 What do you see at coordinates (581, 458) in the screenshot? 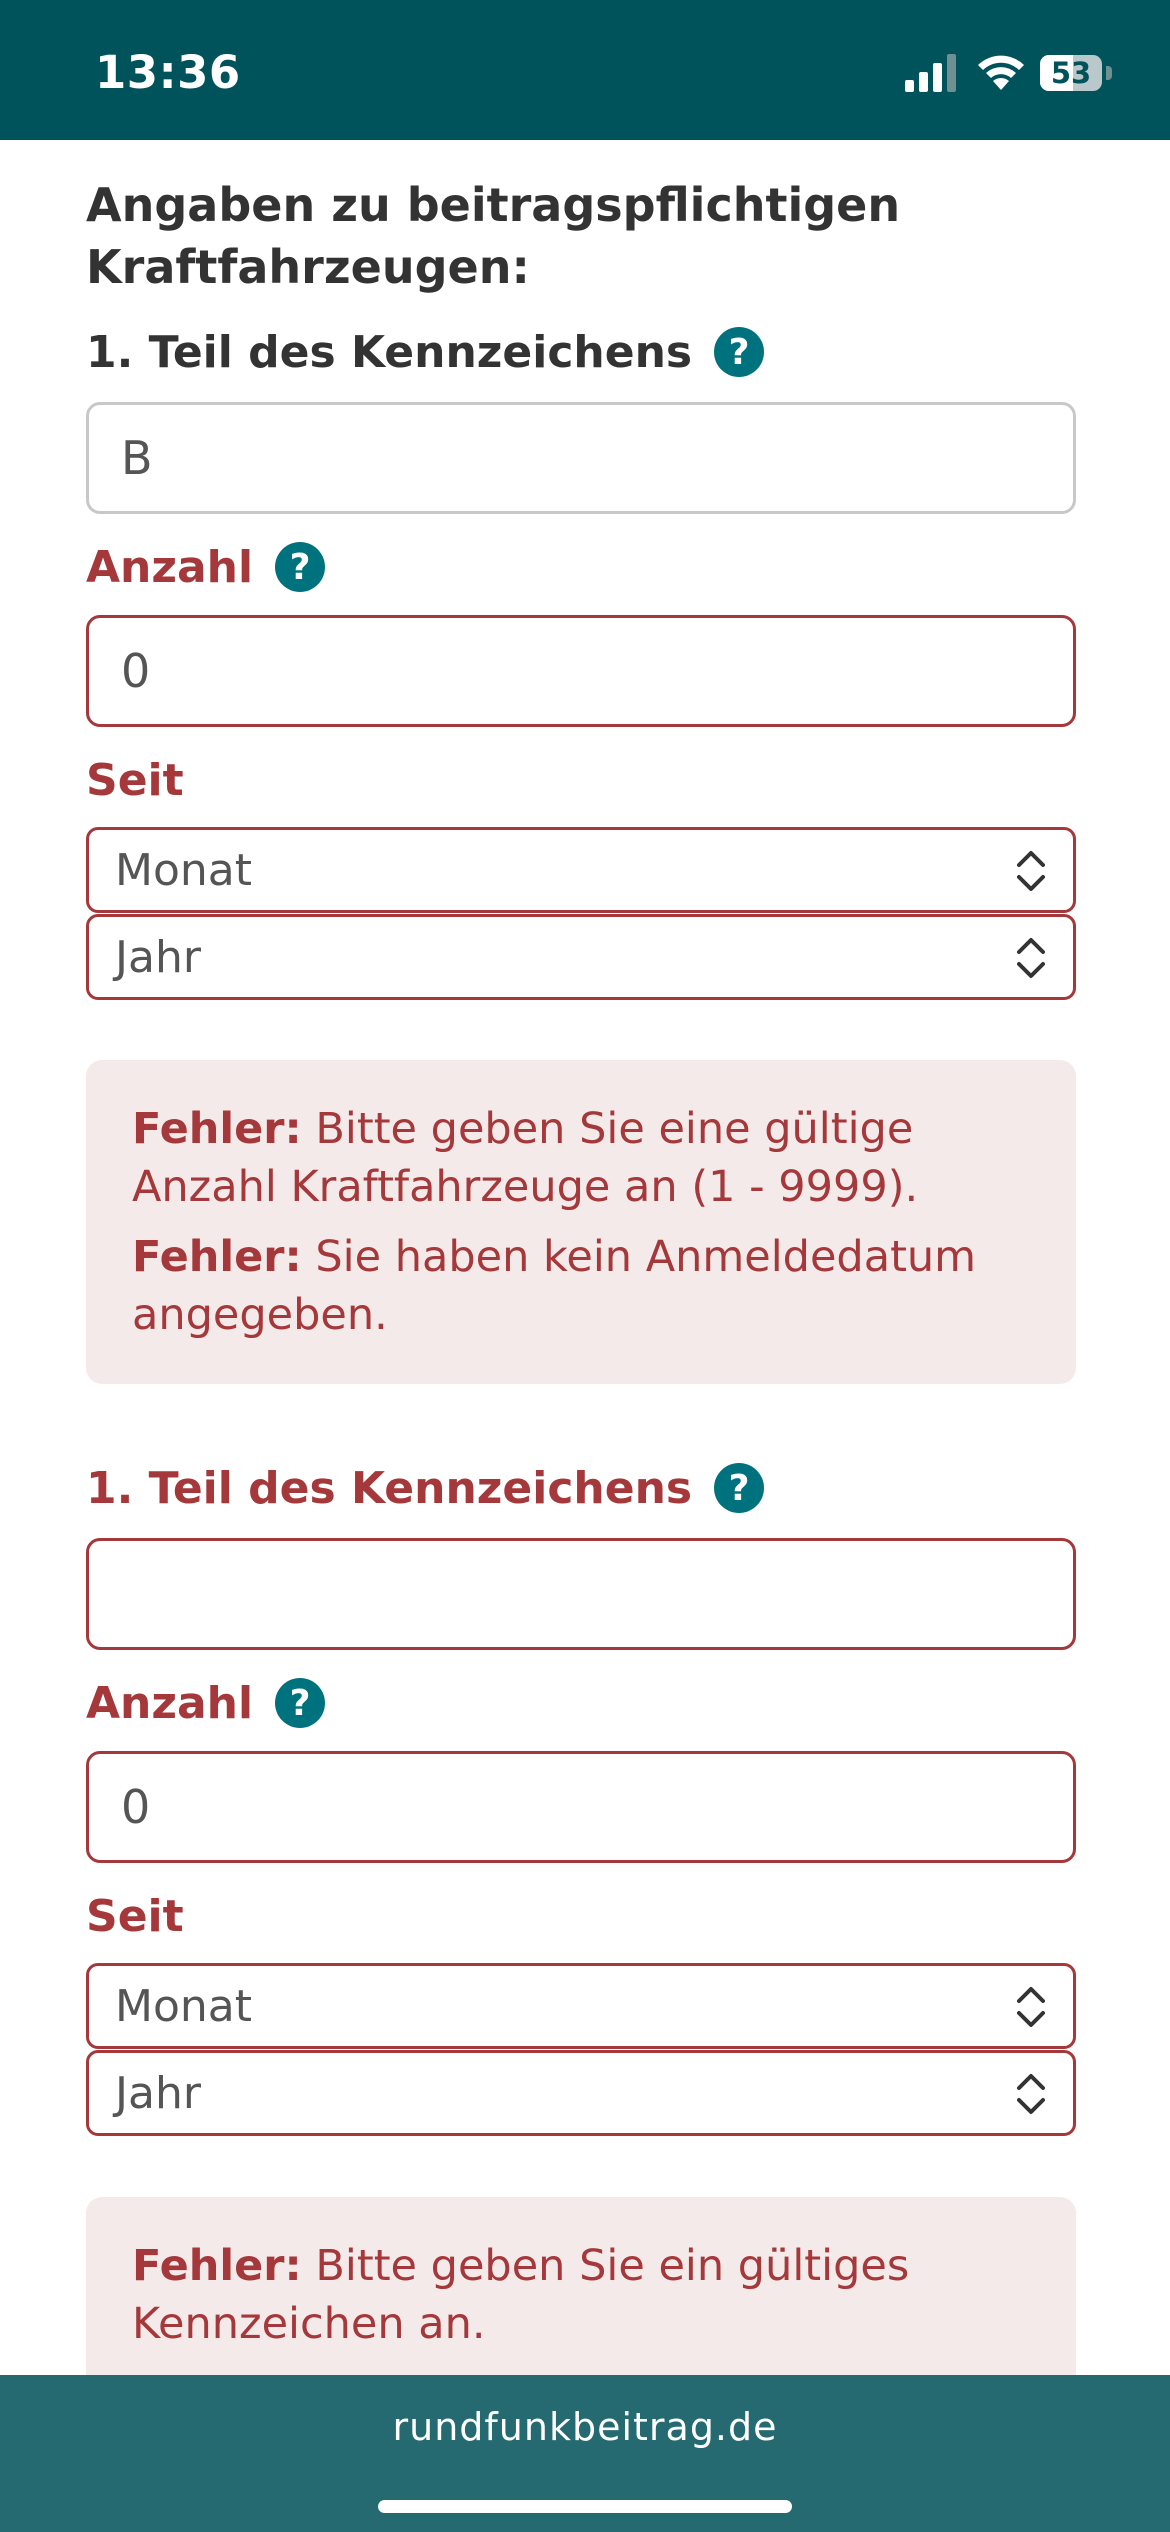
I see `kennzeichen-input: B` at bounding box center [581, 458].